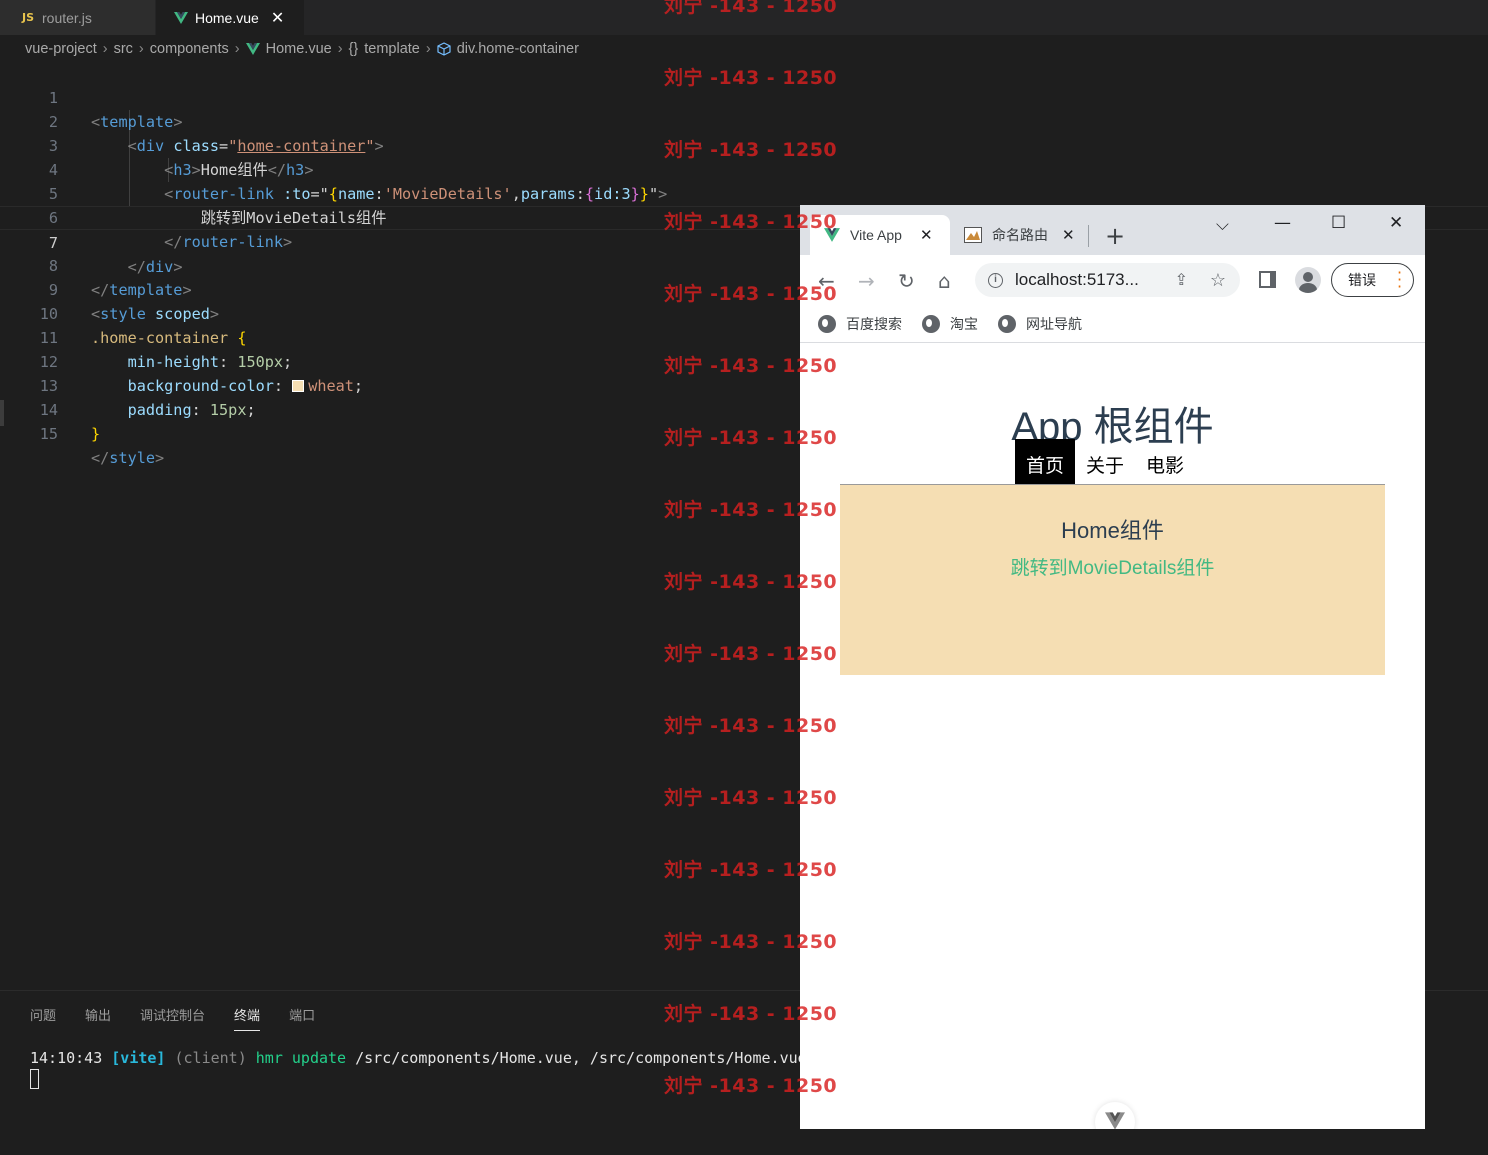 Image resolution: width=1488 pixels, height=1155 pixels. I want to click on cube-icon, so click(444, 49).